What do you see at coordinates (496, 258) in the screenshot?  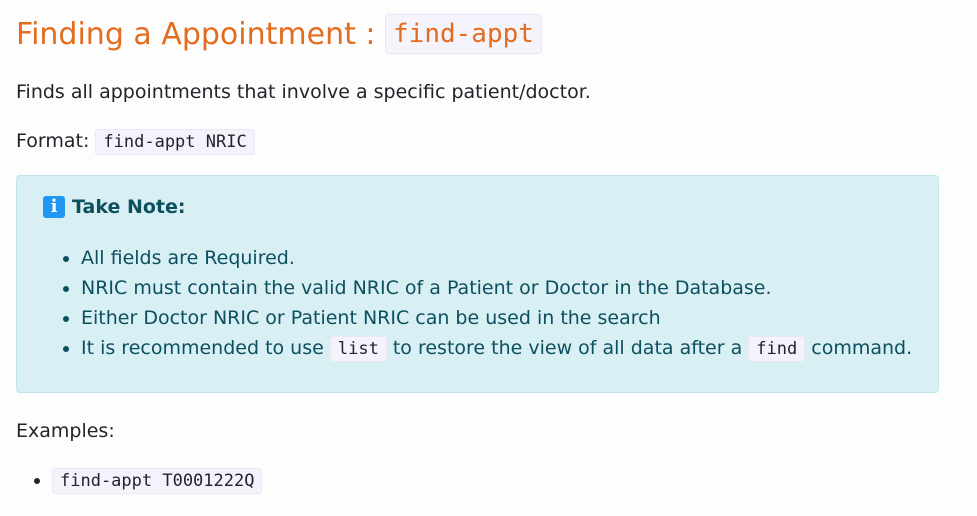 I see `note-item: All fields are Required.` at bounding box center [496, 258].